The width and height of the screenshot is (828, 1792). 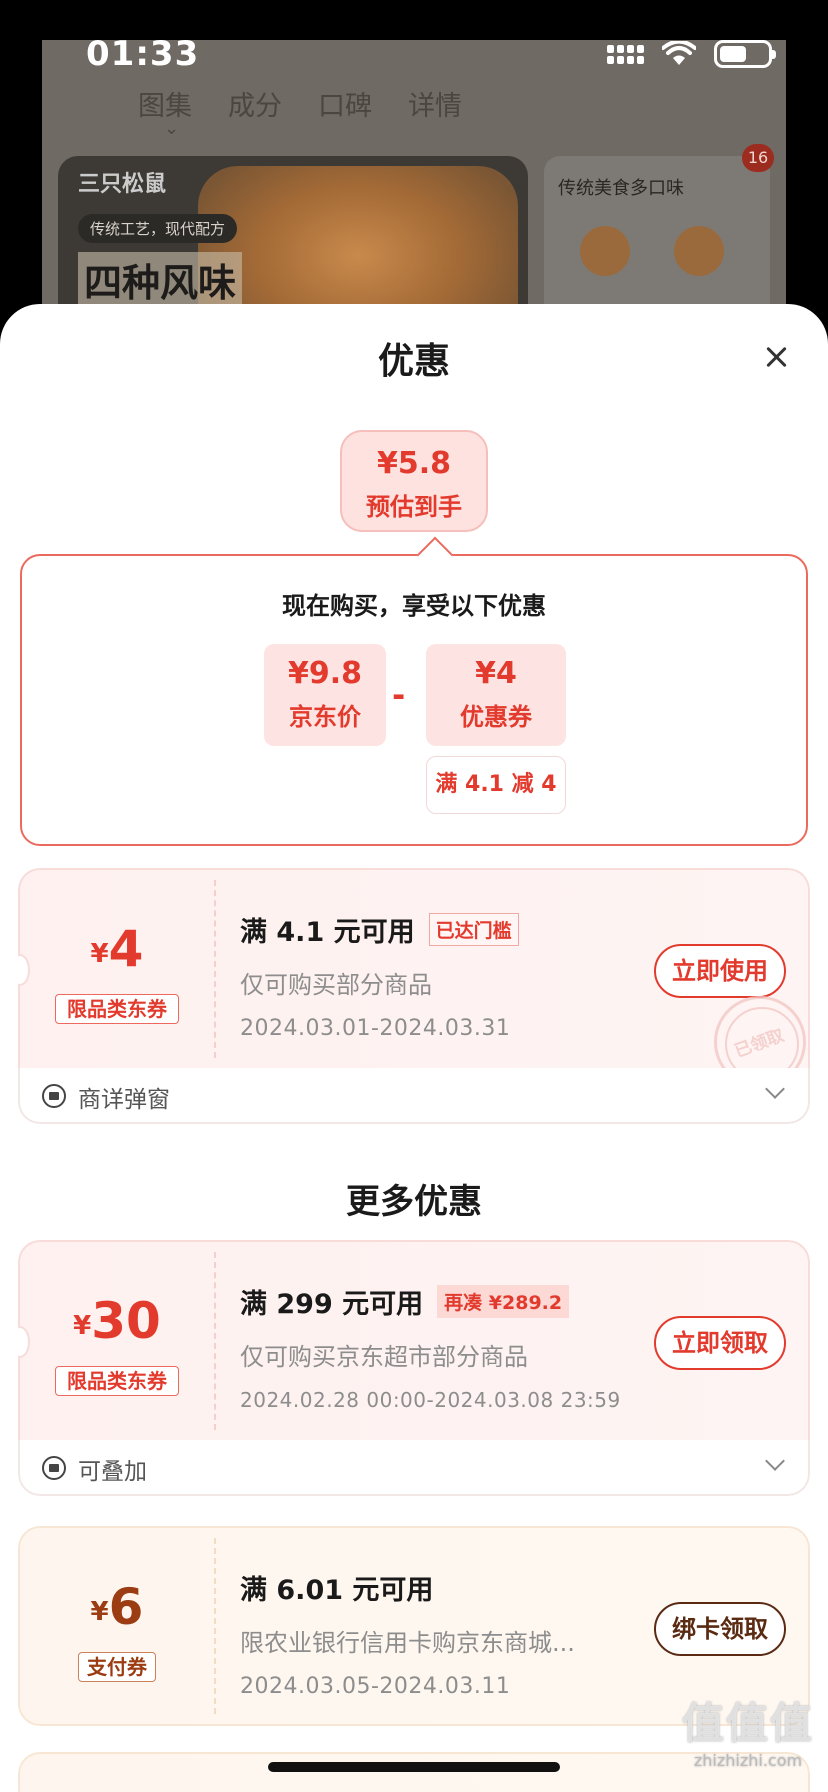 I want to click on coupon-value-box: ¥4 优惠券, so click(x=496, y=695).